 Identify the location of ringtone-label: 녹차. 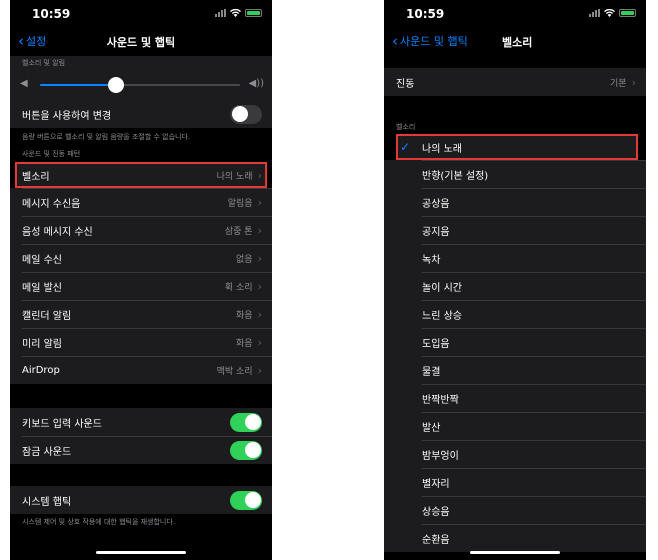
(431, 260).